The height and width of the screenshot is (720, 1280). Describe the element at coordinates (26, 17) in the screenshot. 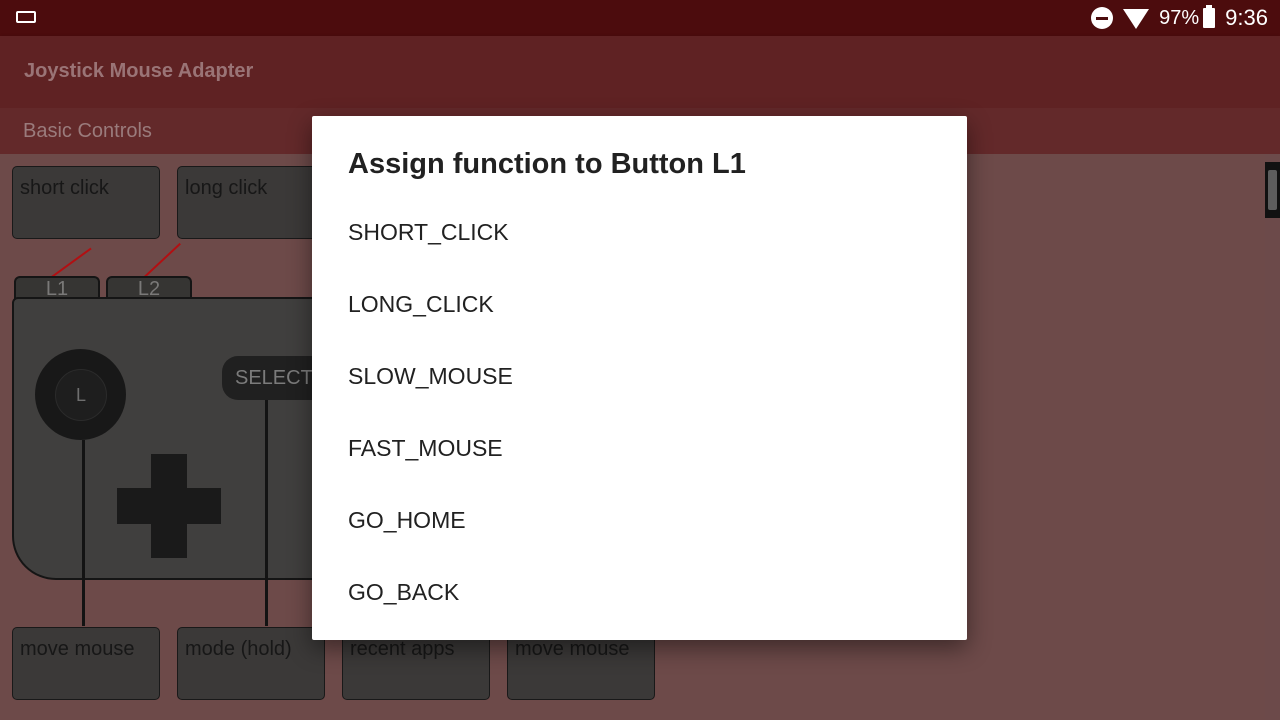

I see `screen-cast-icon` at that location.